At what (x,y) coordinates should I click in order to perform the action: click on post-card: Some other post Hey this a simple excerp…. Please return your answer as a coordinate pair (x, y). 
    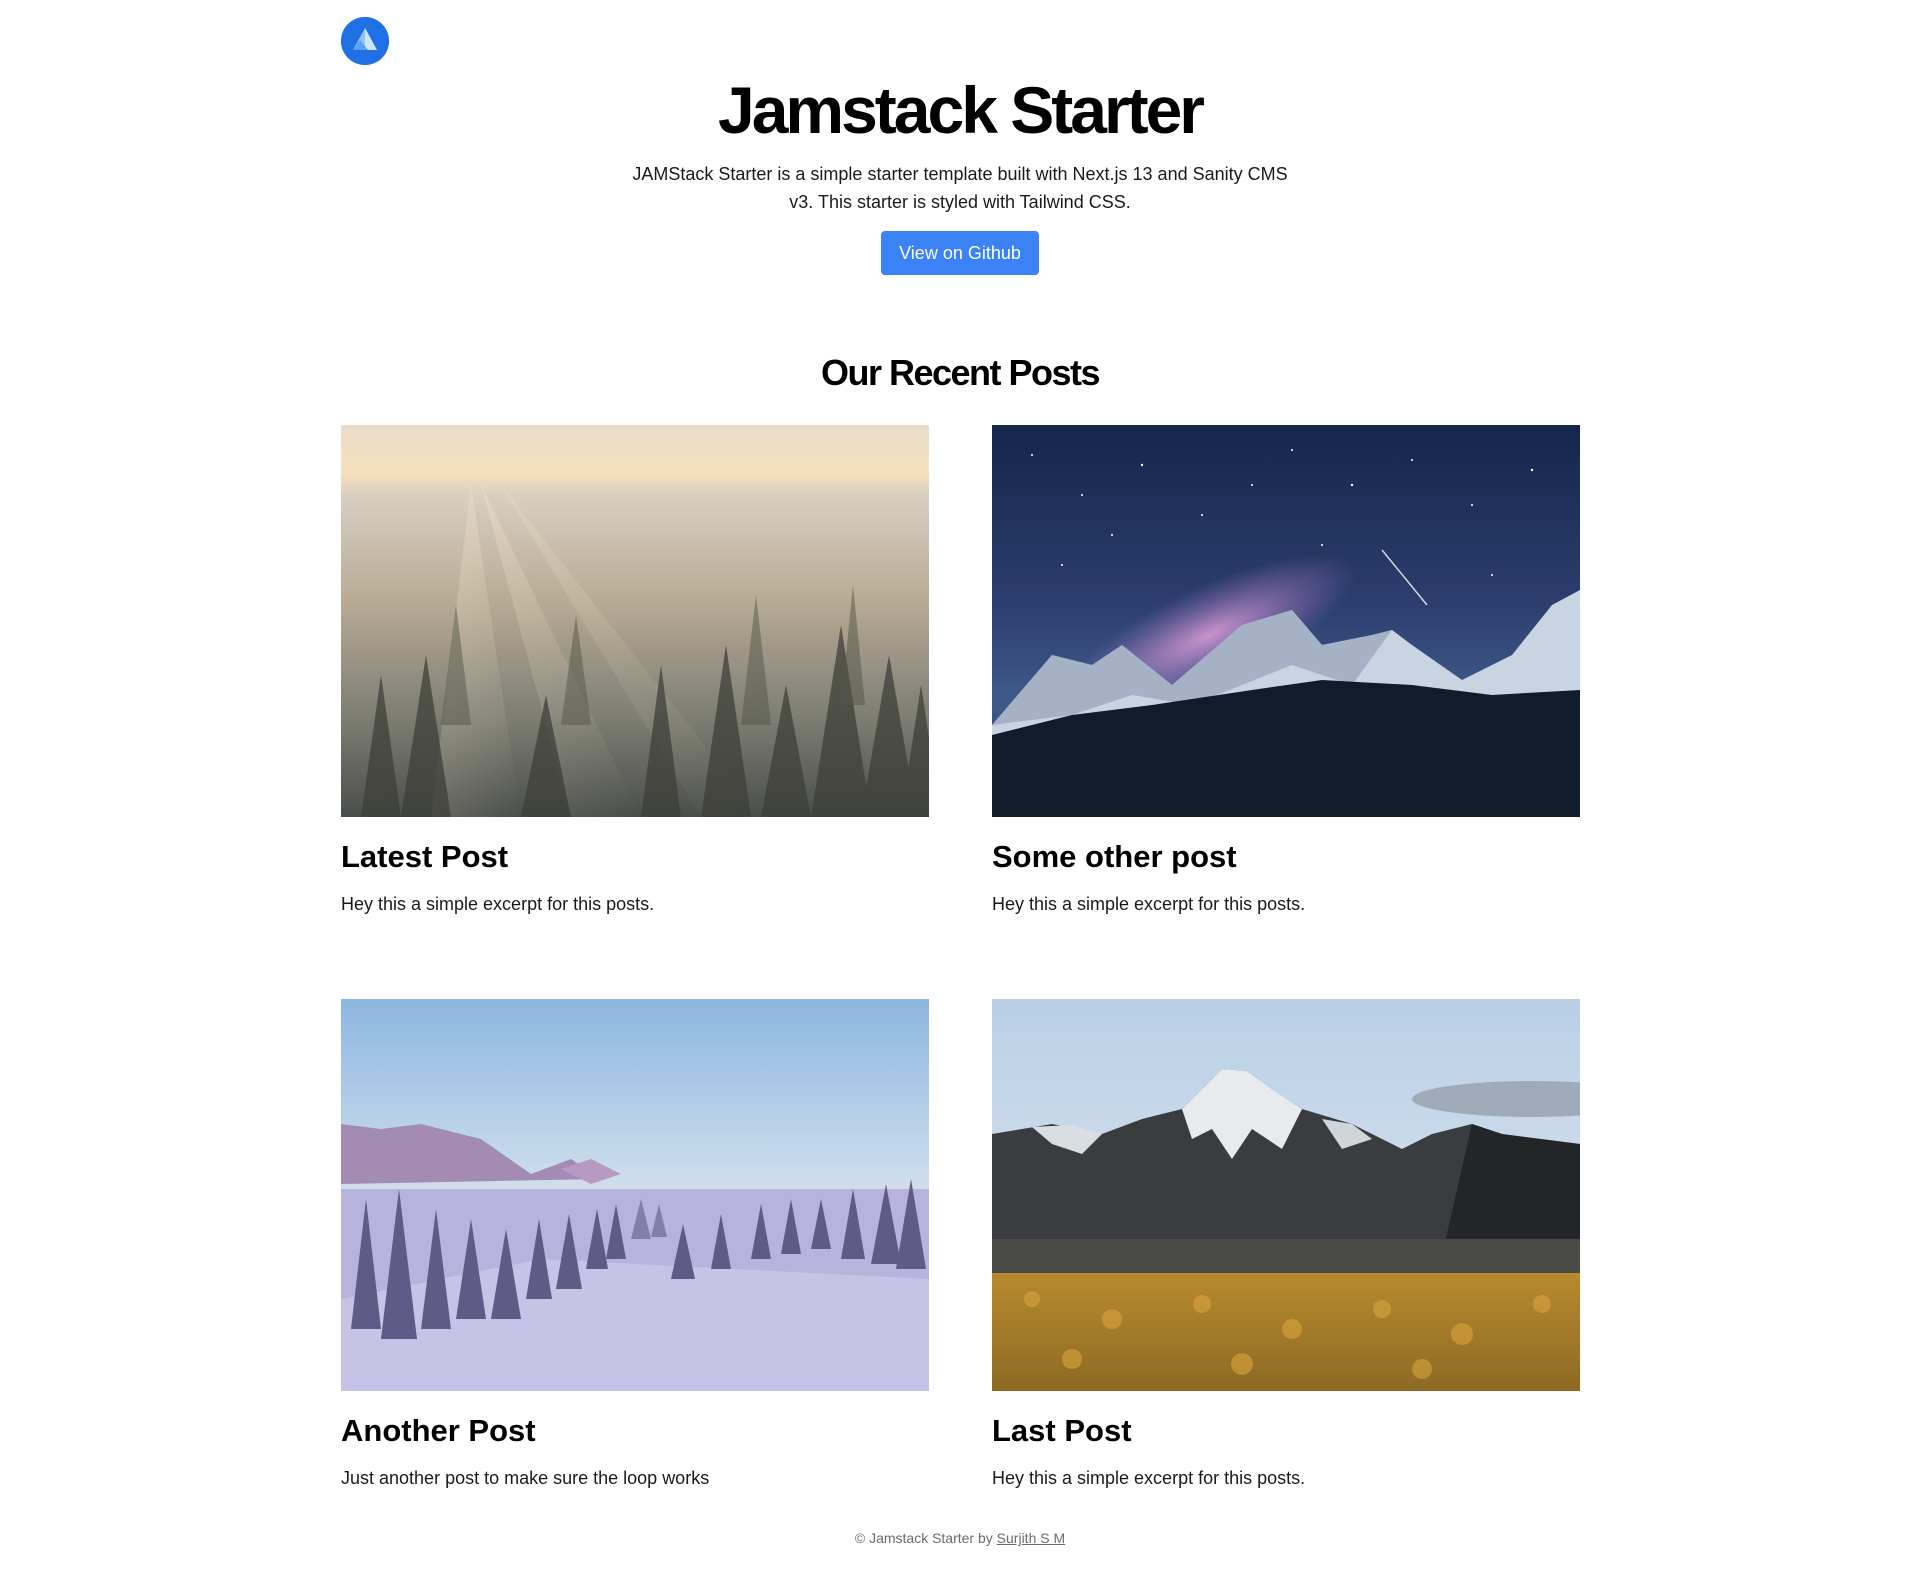
    Looking at the image, I should click on (1286, 671).